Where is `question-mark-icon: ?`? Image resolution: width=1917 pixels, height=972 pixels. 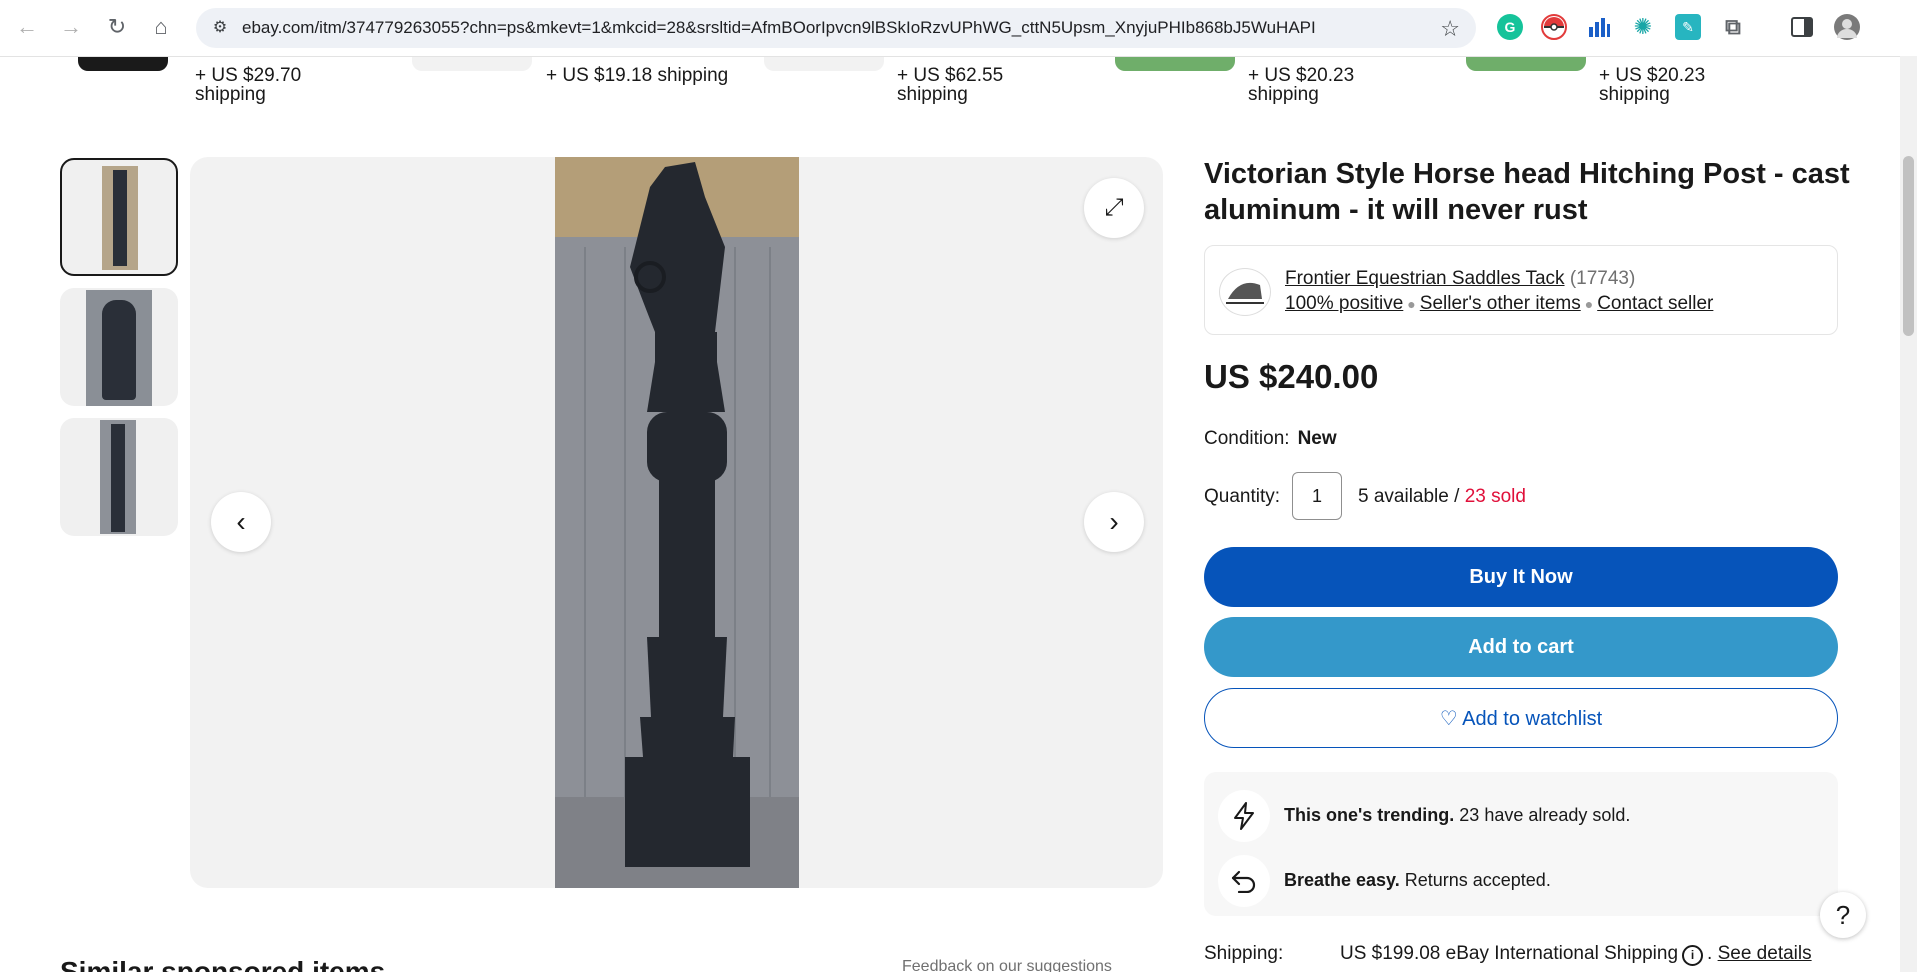
question-mark-icon: ? is located at coordinates (1843, 914).